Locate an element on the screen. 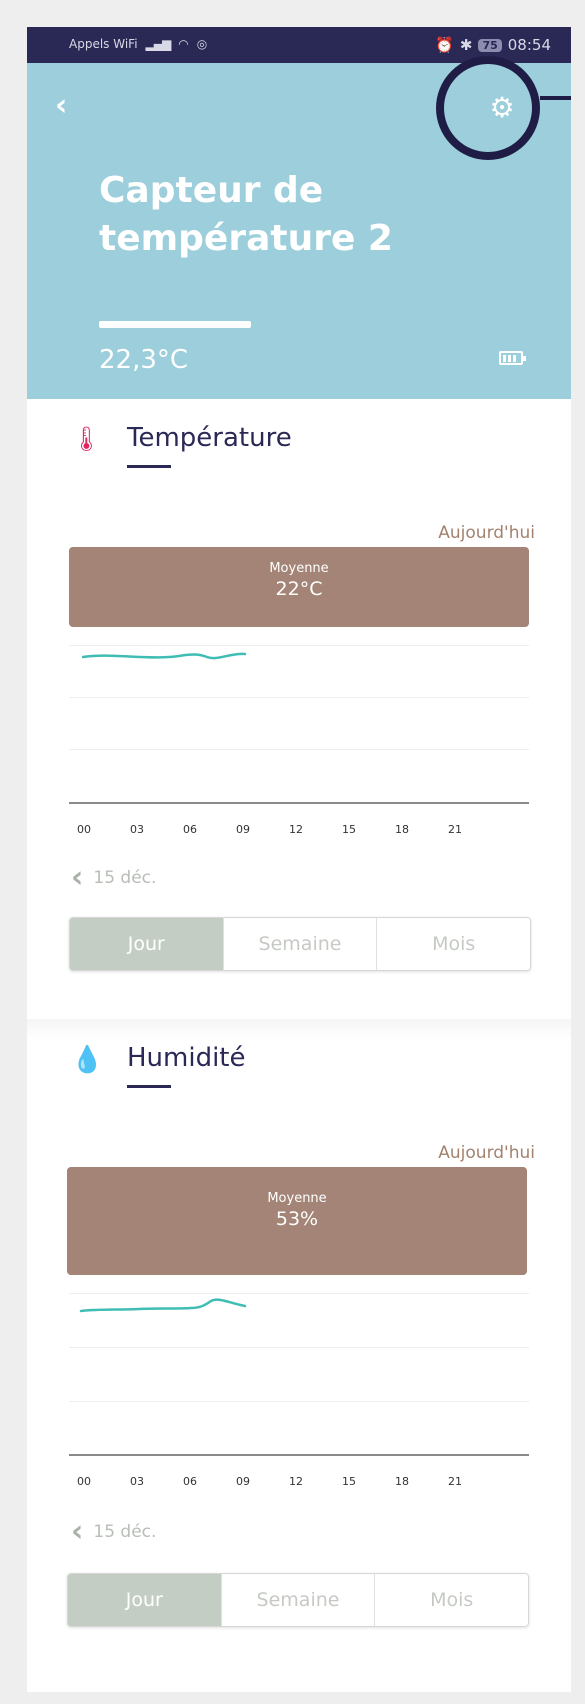 The image size is (585, 1704). humidity-period-label: Aujourd'hui is located at coordinates (486, 1153).